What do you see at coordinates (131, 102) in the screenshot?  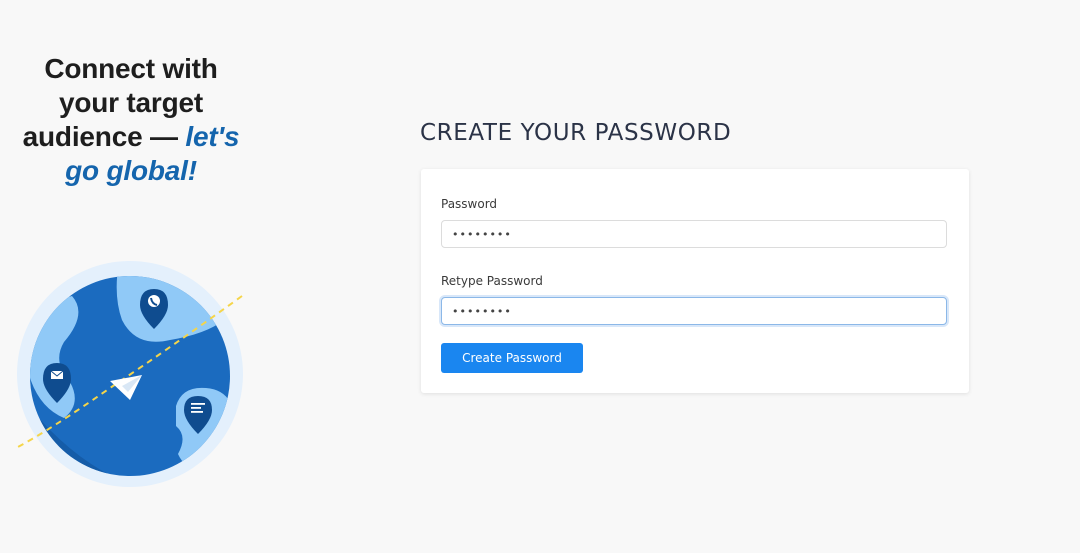 I see `tagline-line-2: your target` at bounding box center [131, 102].